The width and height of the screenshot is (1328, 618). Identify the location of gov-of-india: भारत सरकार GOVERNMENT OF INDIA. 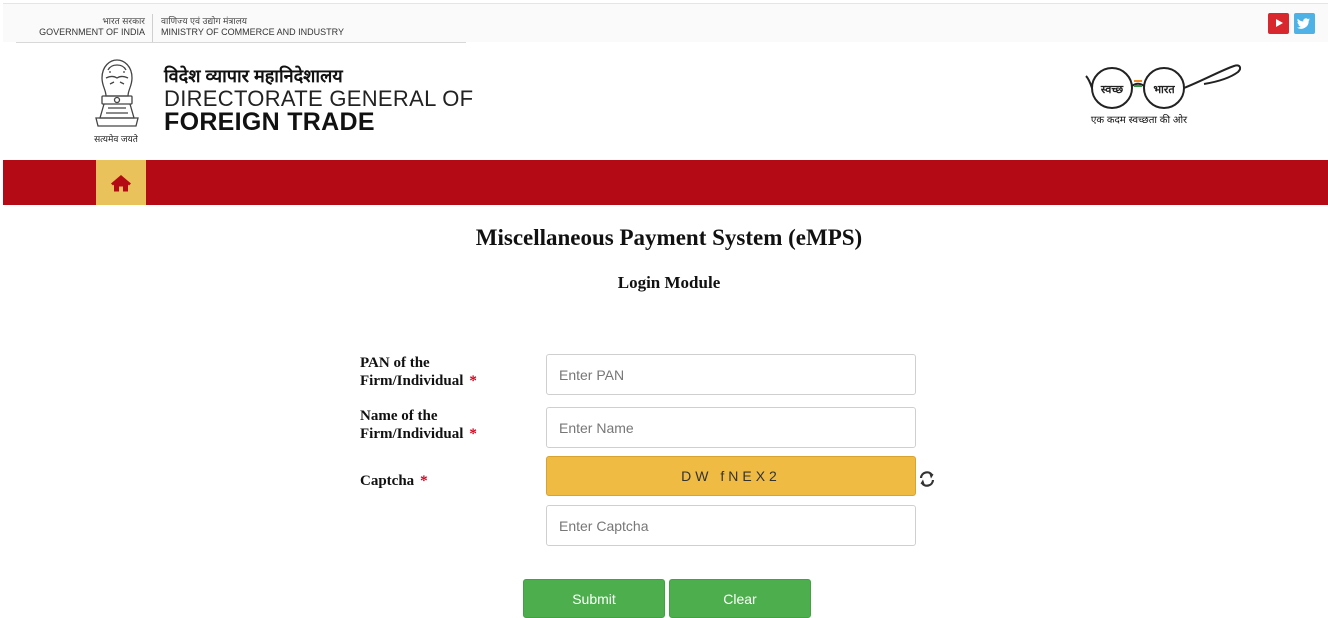
(84, 27).